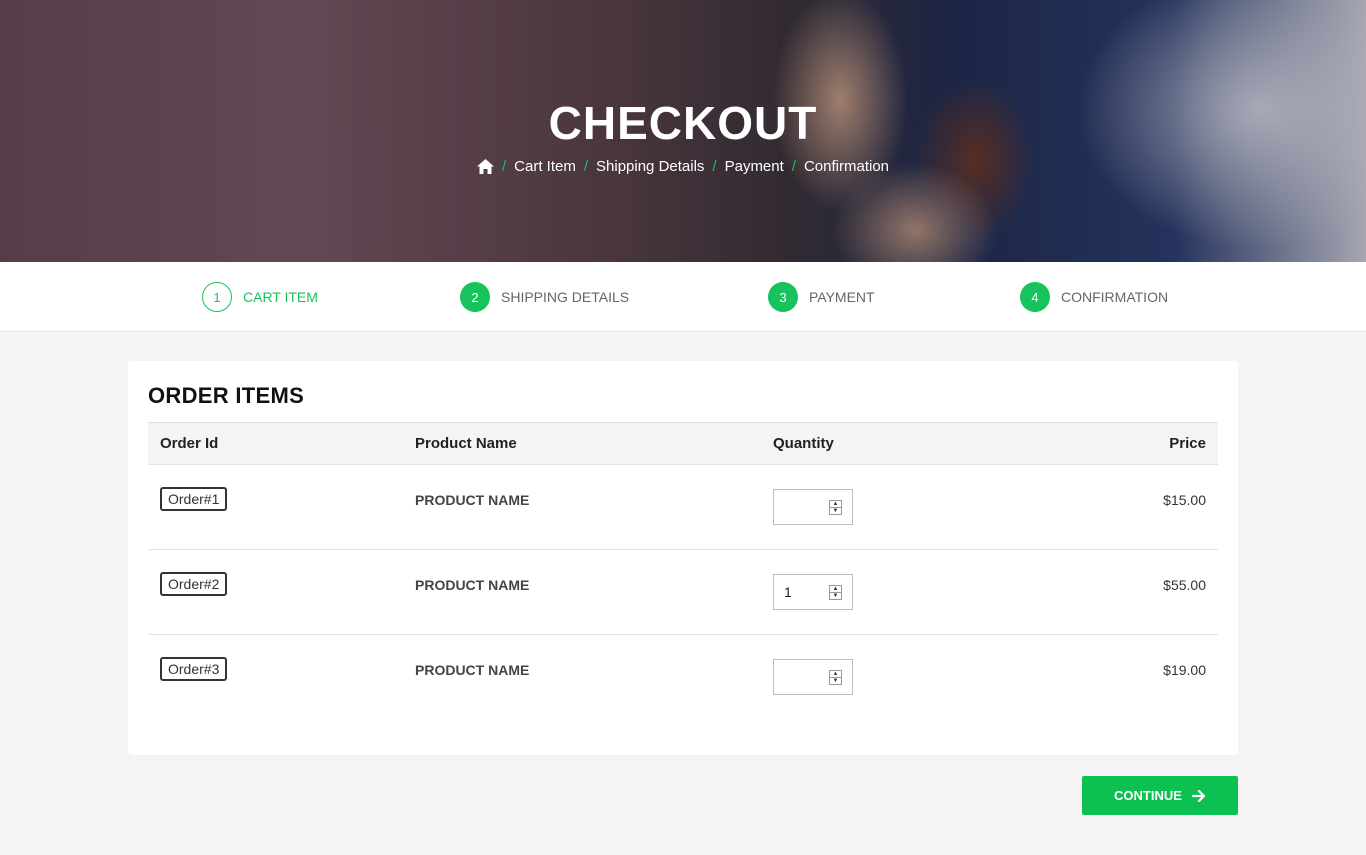  What do you see at coordinates (1184, 670) in the screenshot?
I see `price-value: $19.00` at bounding box center [1184, 670].